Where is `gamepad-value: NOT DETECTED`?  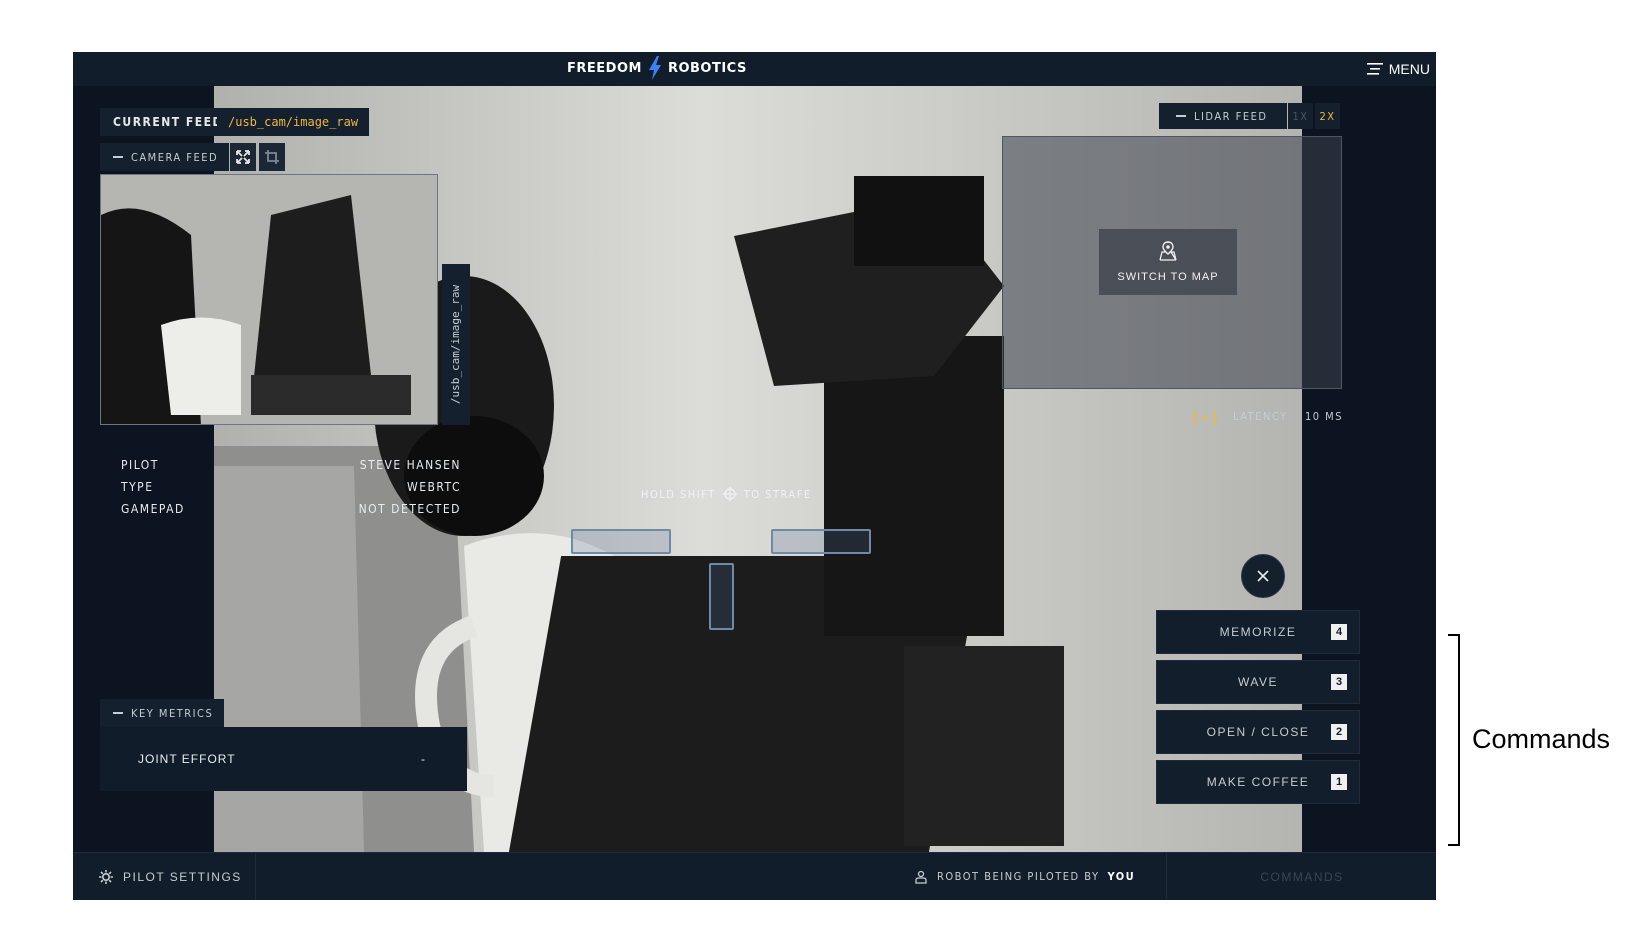 gamepad-value: NOT DETECTED is located at coordinates (409, 509).